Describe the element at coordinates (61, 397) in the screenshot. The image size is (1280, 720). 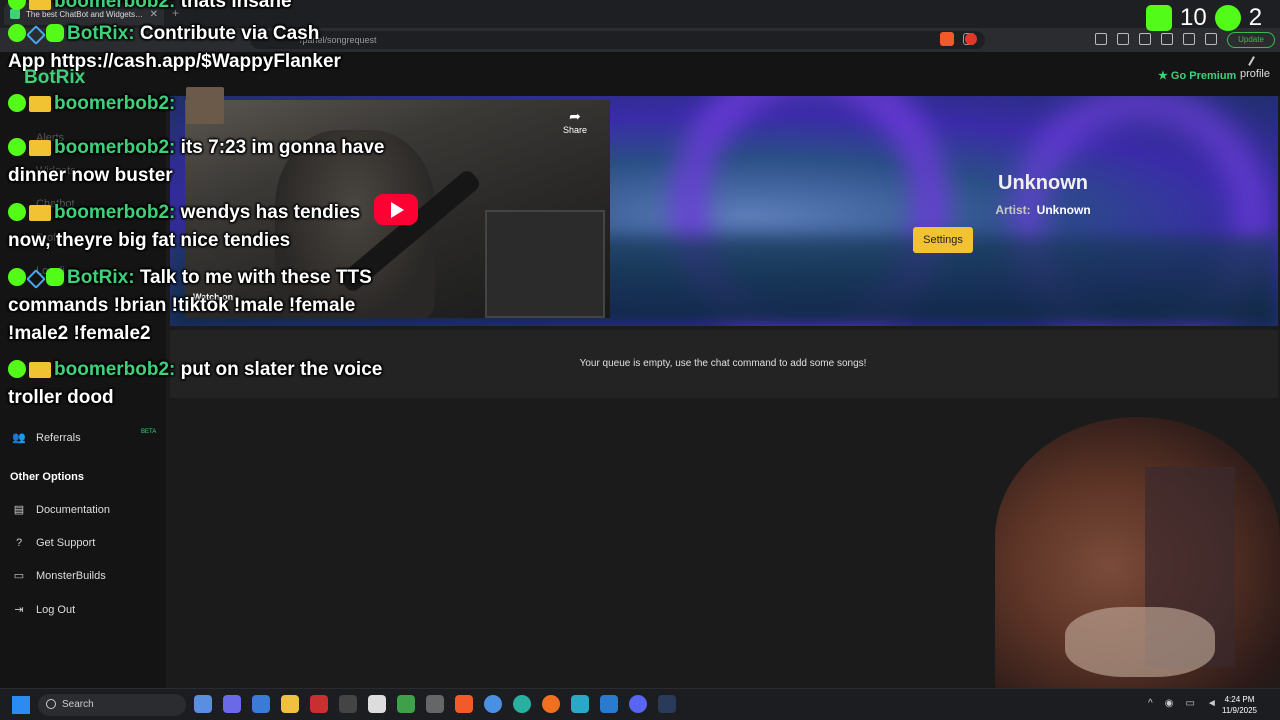
I see `chat-text-continued: troller dood` at that location.